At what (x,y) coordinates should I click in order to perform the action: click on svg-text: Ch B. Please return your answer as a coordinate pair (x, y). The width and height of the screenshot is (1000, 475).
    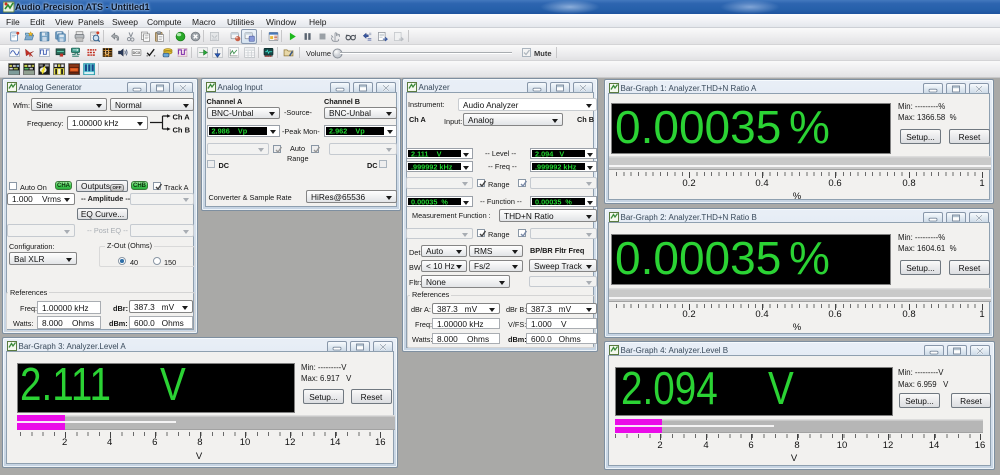
    Looking at the image, I should click on (182, 129).